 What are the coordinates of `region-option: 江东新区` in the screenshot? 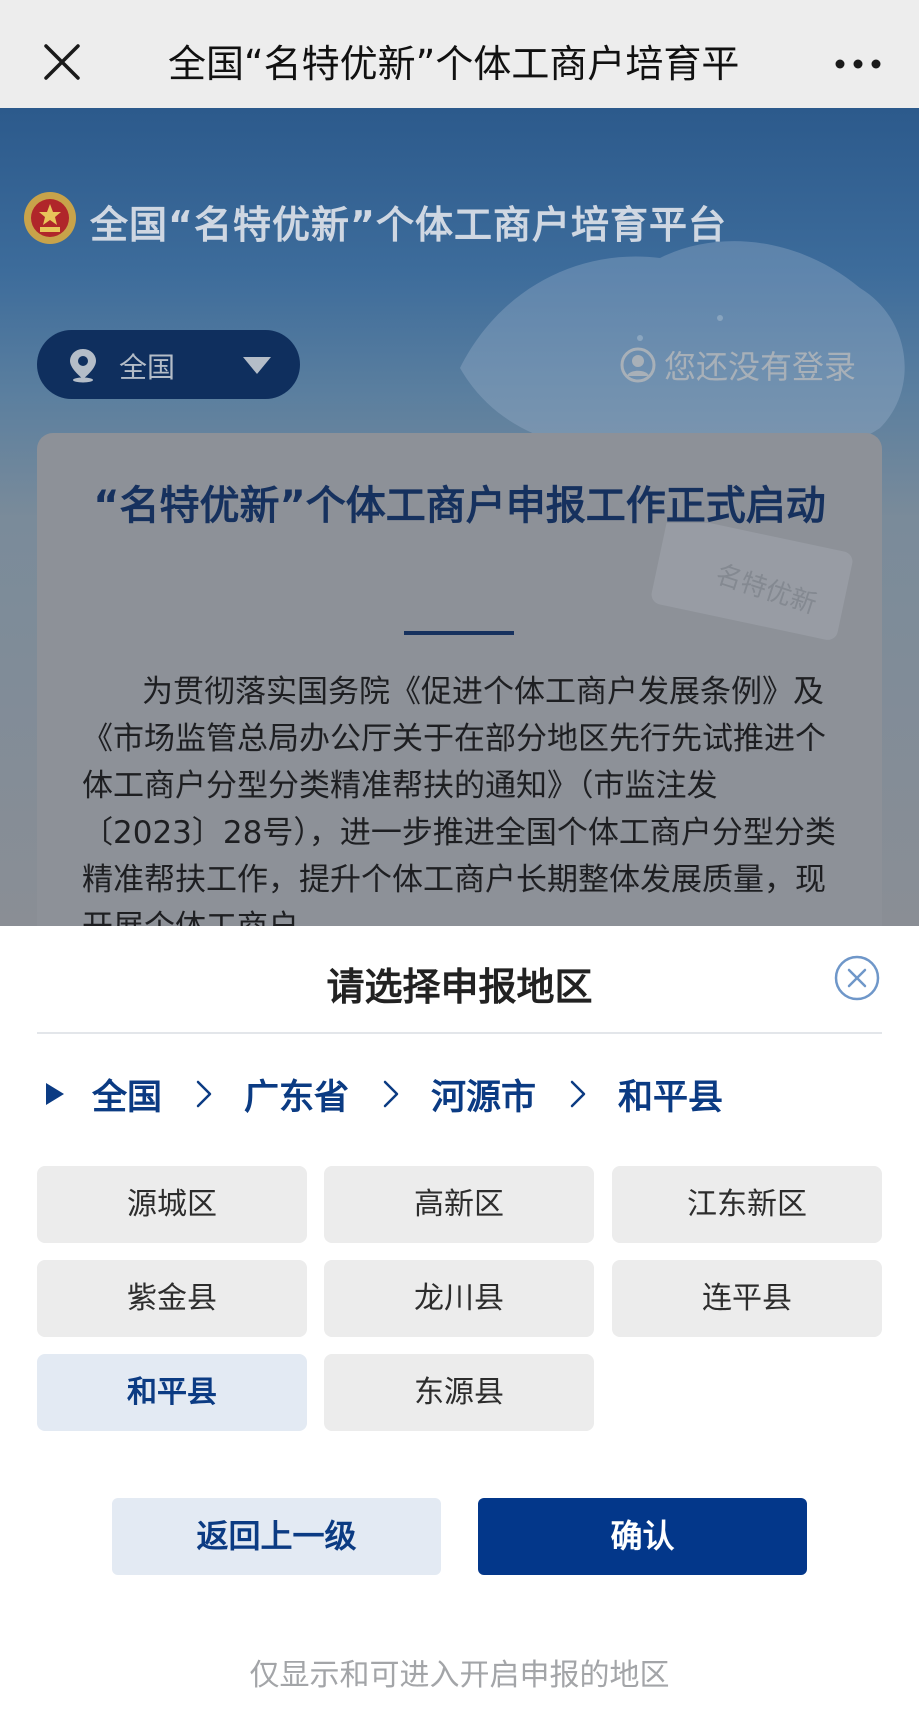 It's located at (747, 1204).